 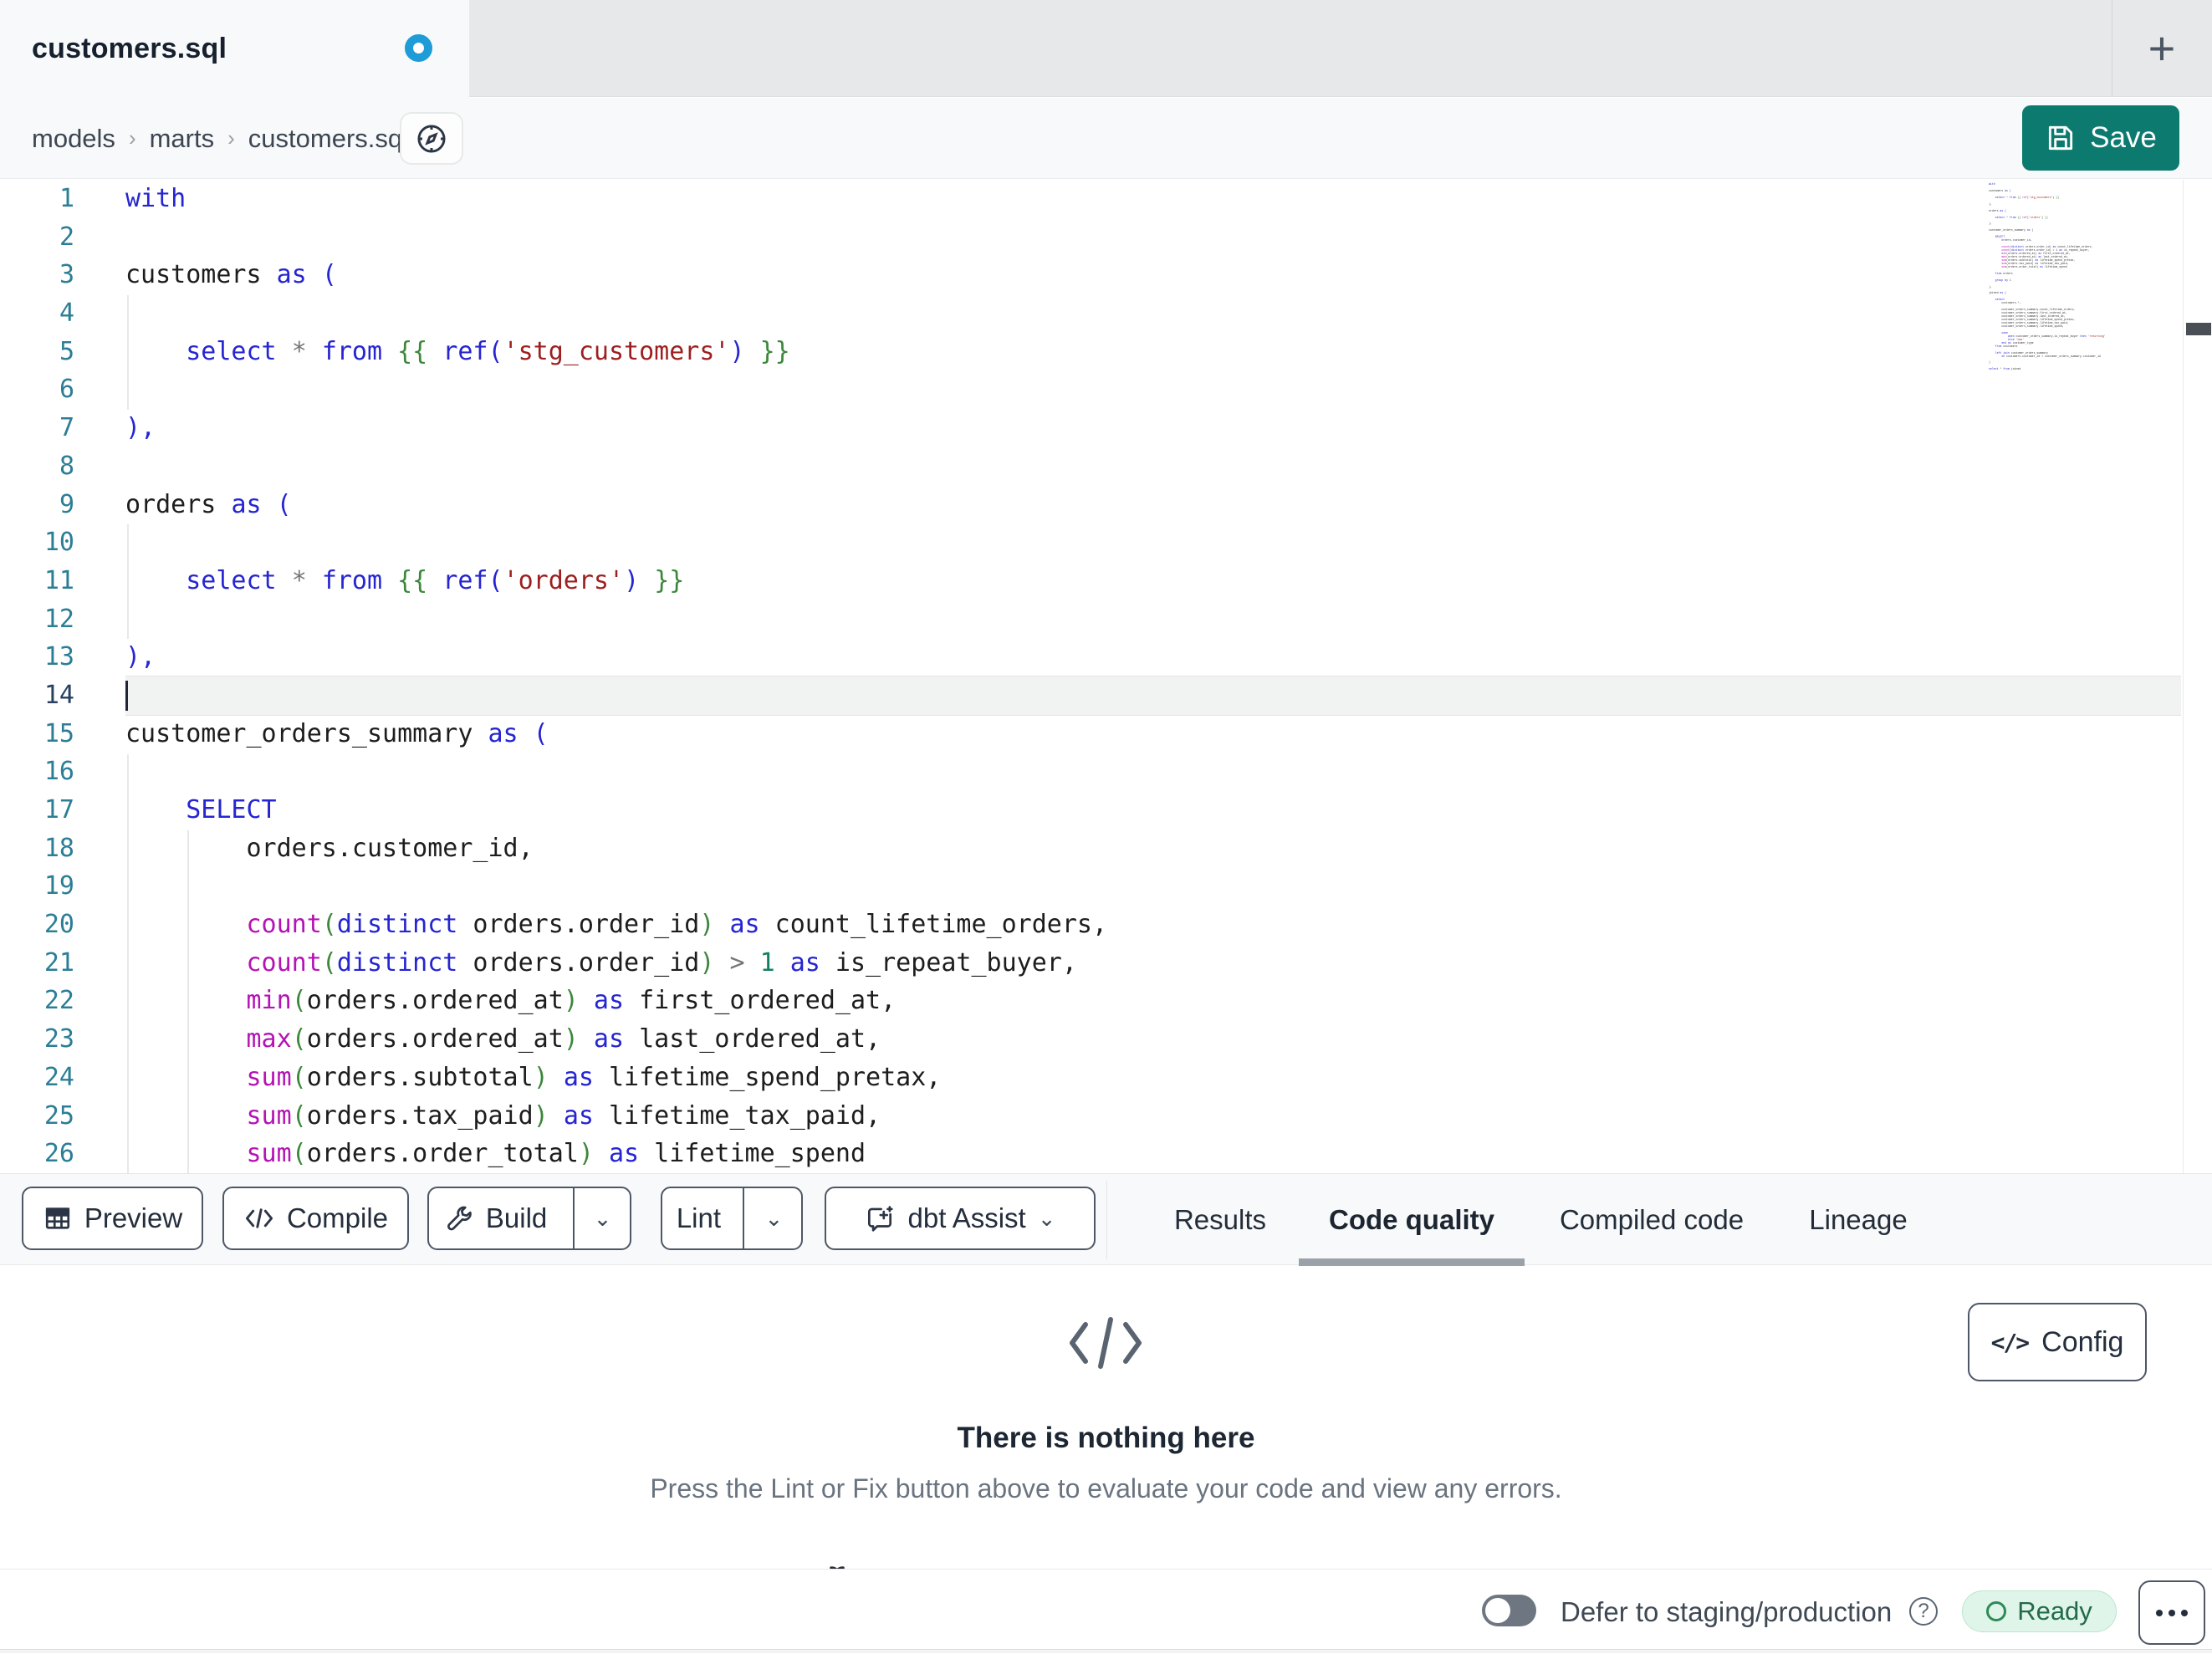 I want to click on code-line: customers as (, so click(x=1153, y=275).